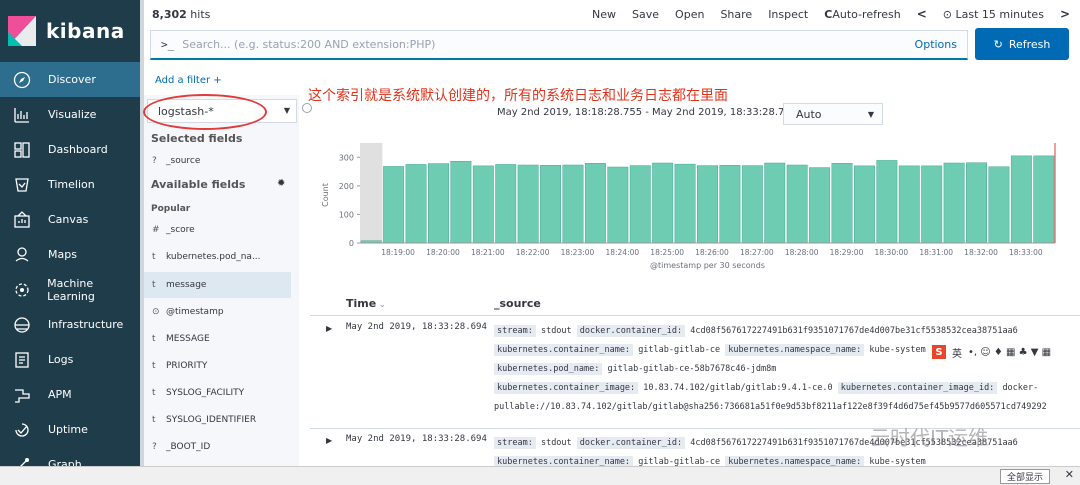 This screenshot has height=485, width=1080. Describe the element at coordinates (188, 312) in the screenshot. I see `field-item: ⊙ @timestamp` at that location.